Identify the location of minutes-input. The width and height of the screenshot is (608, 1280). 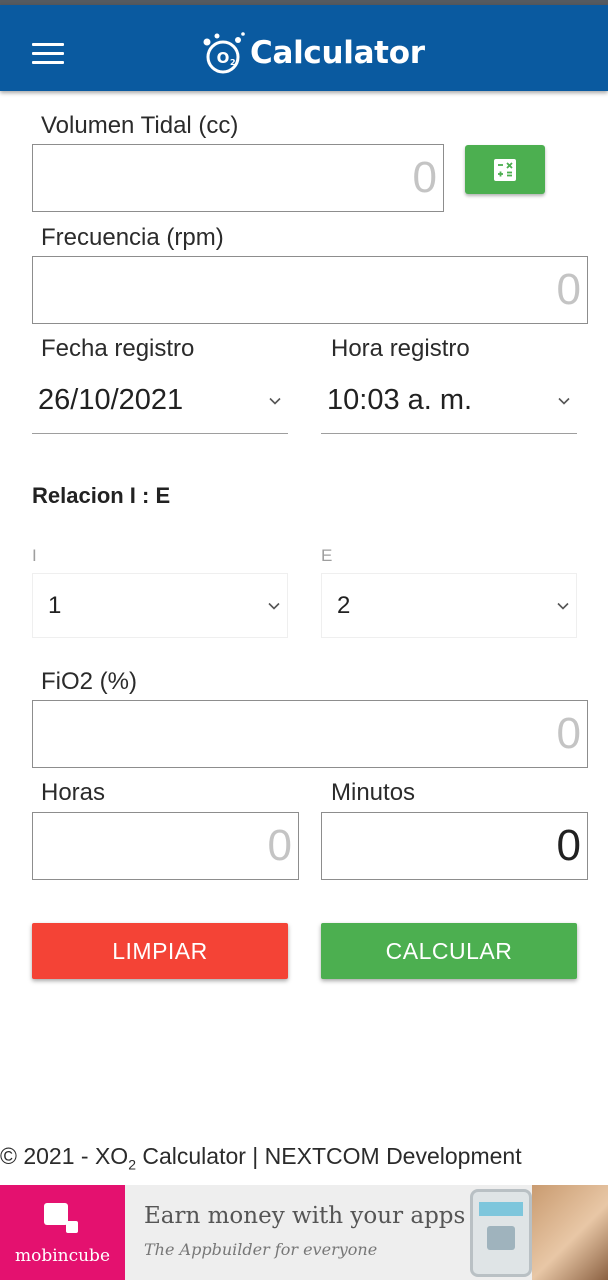
(454, 846).